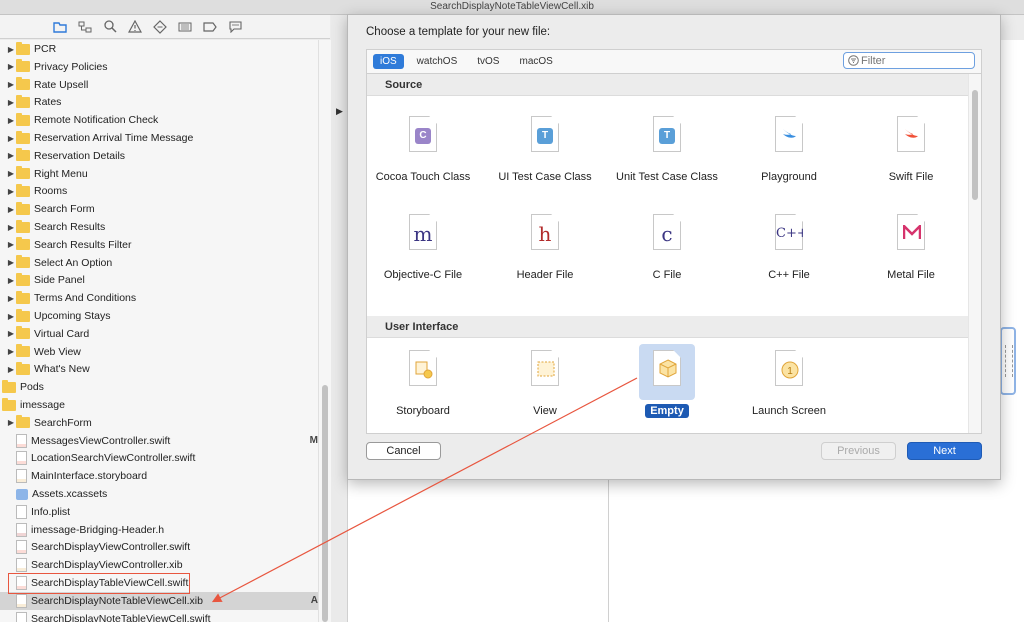 The height and width of the screenshot is (622, 1024). What do you see at coordinates (911, 147) in the screenshot?
I see `tile-swift-file: Swift File` at bounding box center [911, 147].